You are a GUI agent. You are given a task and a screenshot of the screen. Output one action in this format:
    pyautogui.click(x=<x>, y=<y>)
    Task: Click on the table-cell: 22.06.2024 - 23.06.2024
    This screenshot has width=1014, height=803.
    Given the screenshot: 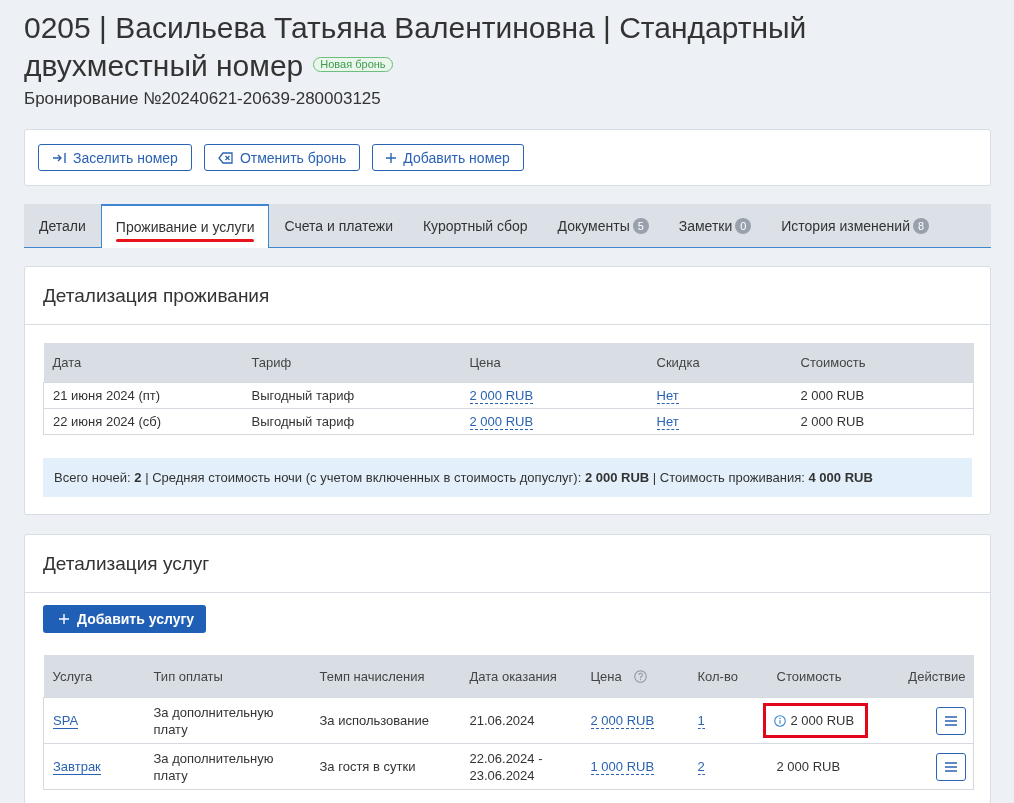 What is the action you would take?
    pyautogui.click(x=521, y=766)
    